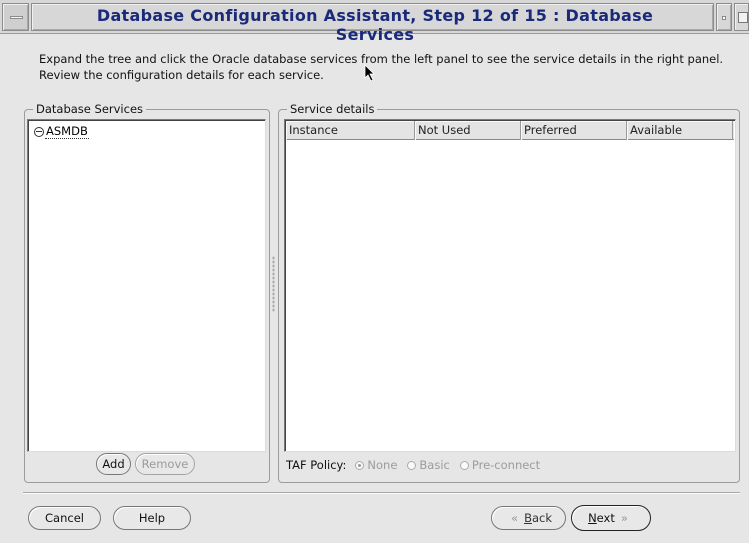 The width and height of the screenshot is (749, 543). Describe the element at coordinates (273, 284) in the screenshot. I see `panel-splitter-handle` at that location.